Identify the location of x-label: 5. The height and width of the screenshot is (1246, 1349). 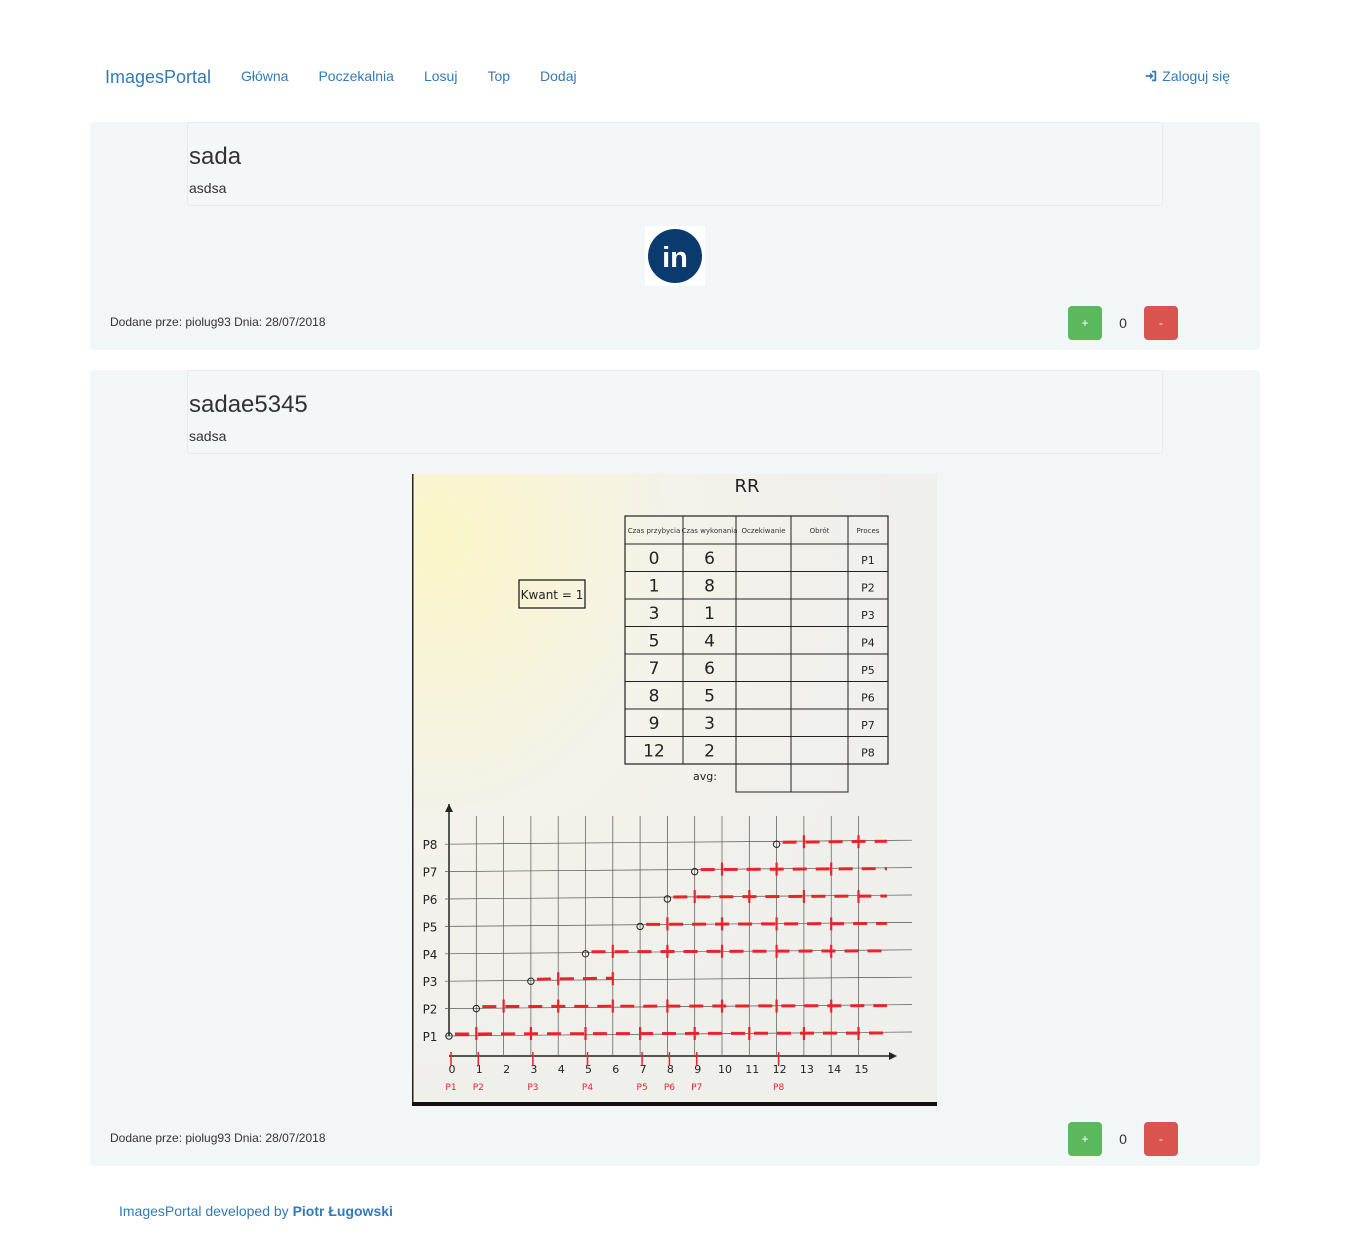
(588, 1069).